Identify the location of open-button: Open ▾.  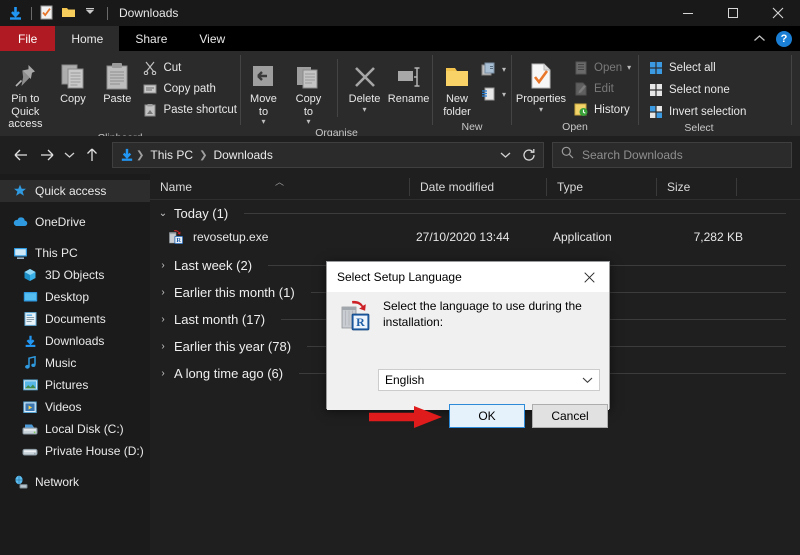
(602, 67).